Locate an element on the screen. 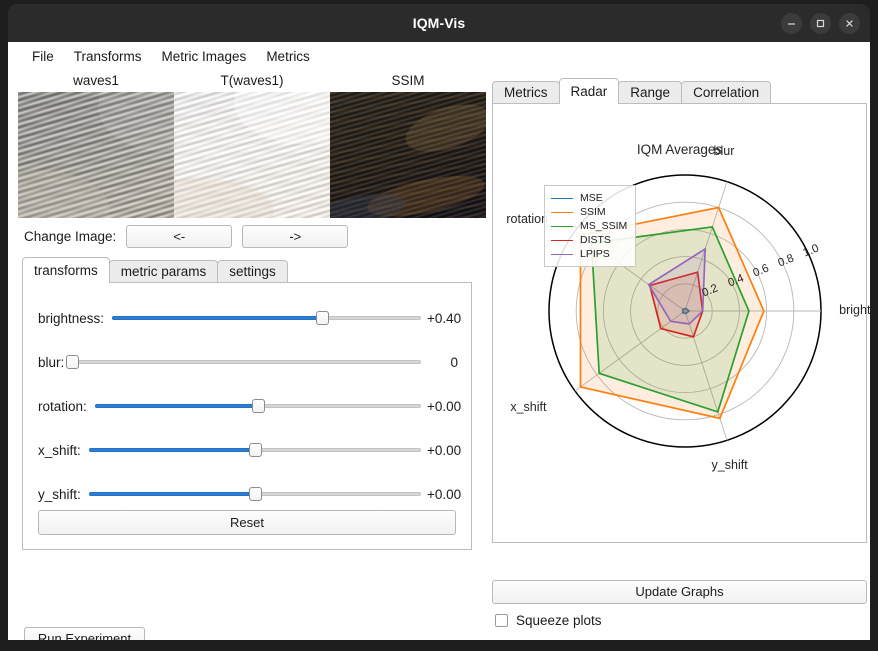 Image resolution: width=878 pixels, height=651 pixels. ssim-map-icon is located at coordinates (408, 155).